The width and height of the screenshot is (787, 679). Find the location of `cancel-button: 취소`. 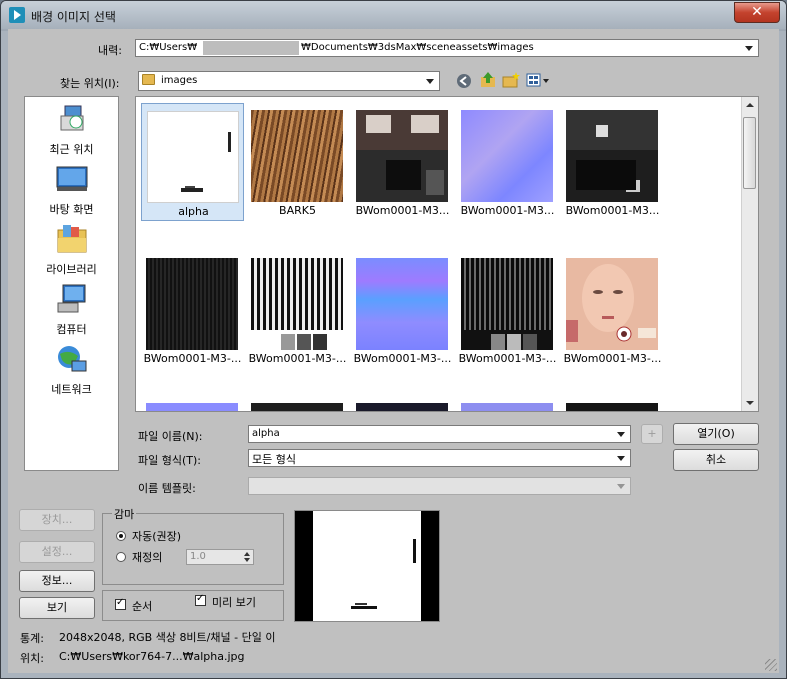

cancel-button: 취소 is located at coordinates (716, 460).